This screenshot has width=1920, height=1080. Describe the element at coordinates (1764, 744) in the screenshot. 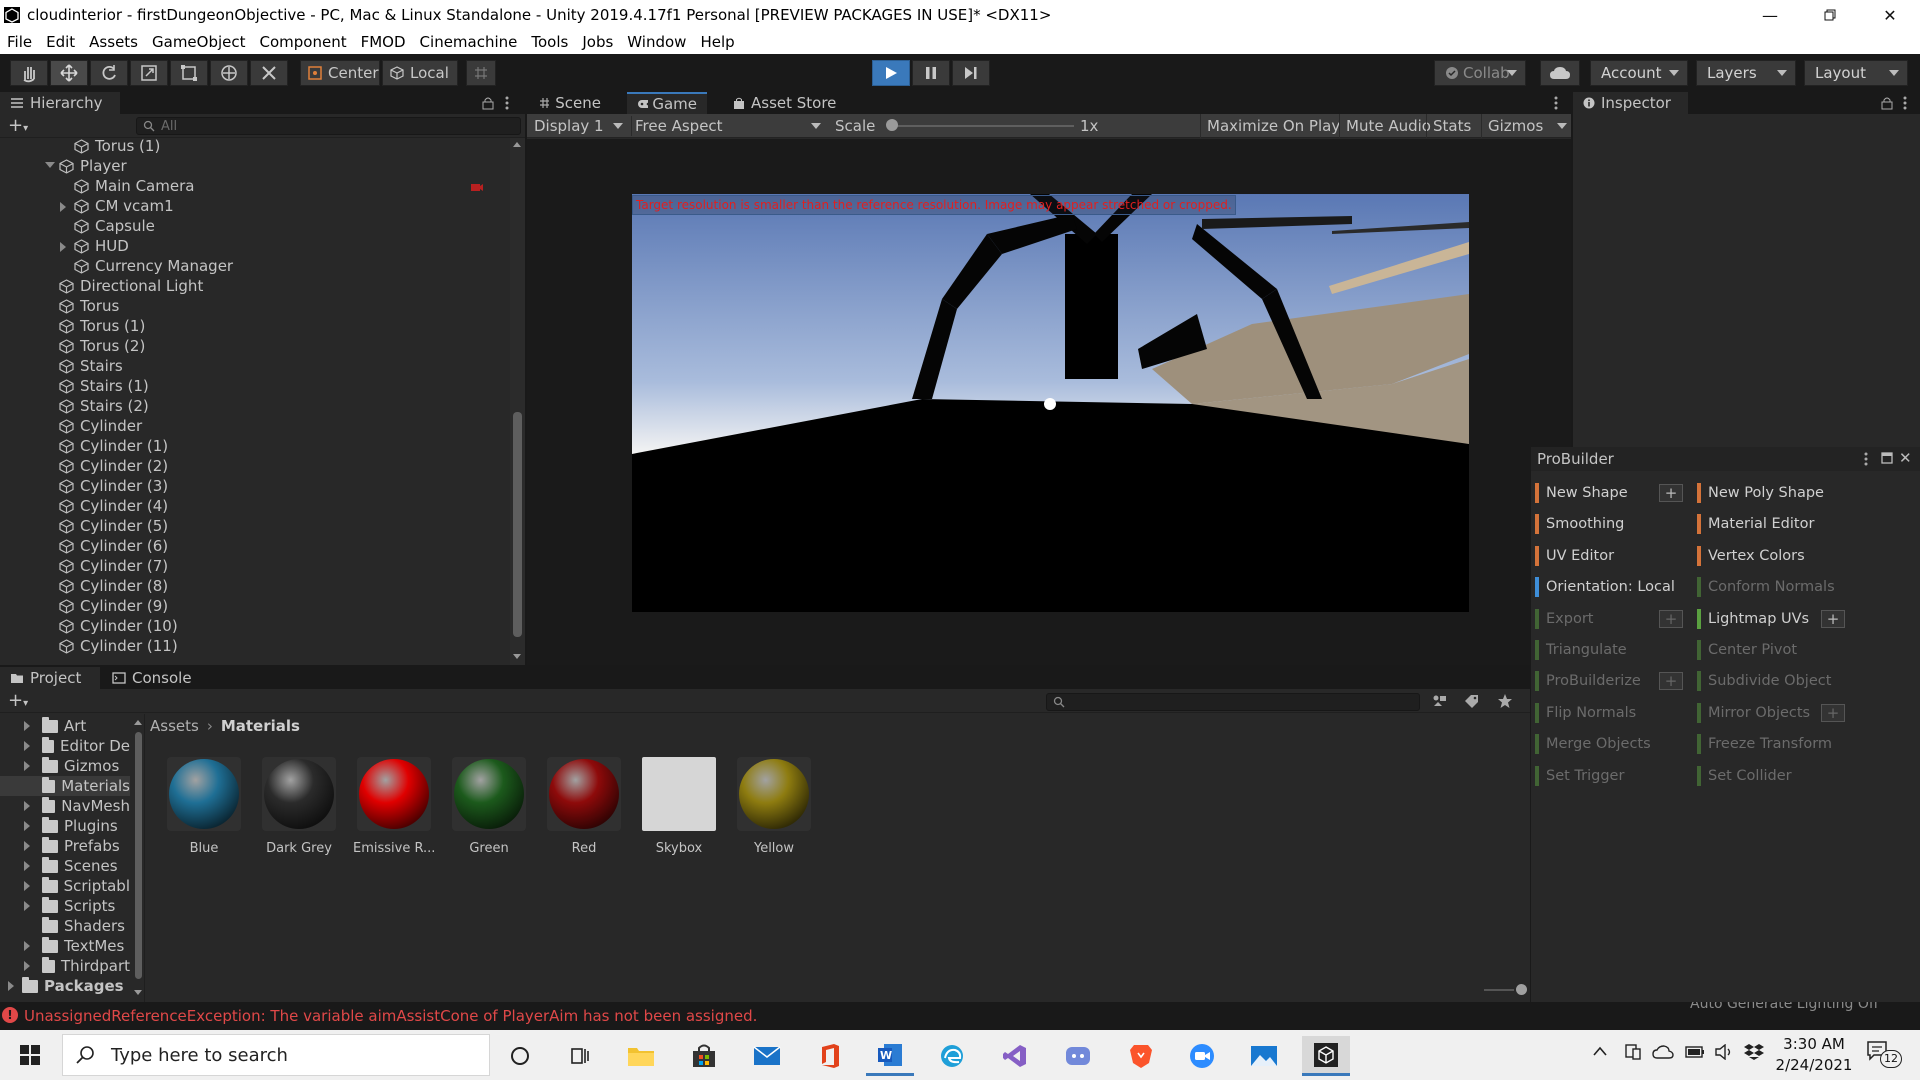

I see `probuilder-action-button: Freeze Transform` at that location.